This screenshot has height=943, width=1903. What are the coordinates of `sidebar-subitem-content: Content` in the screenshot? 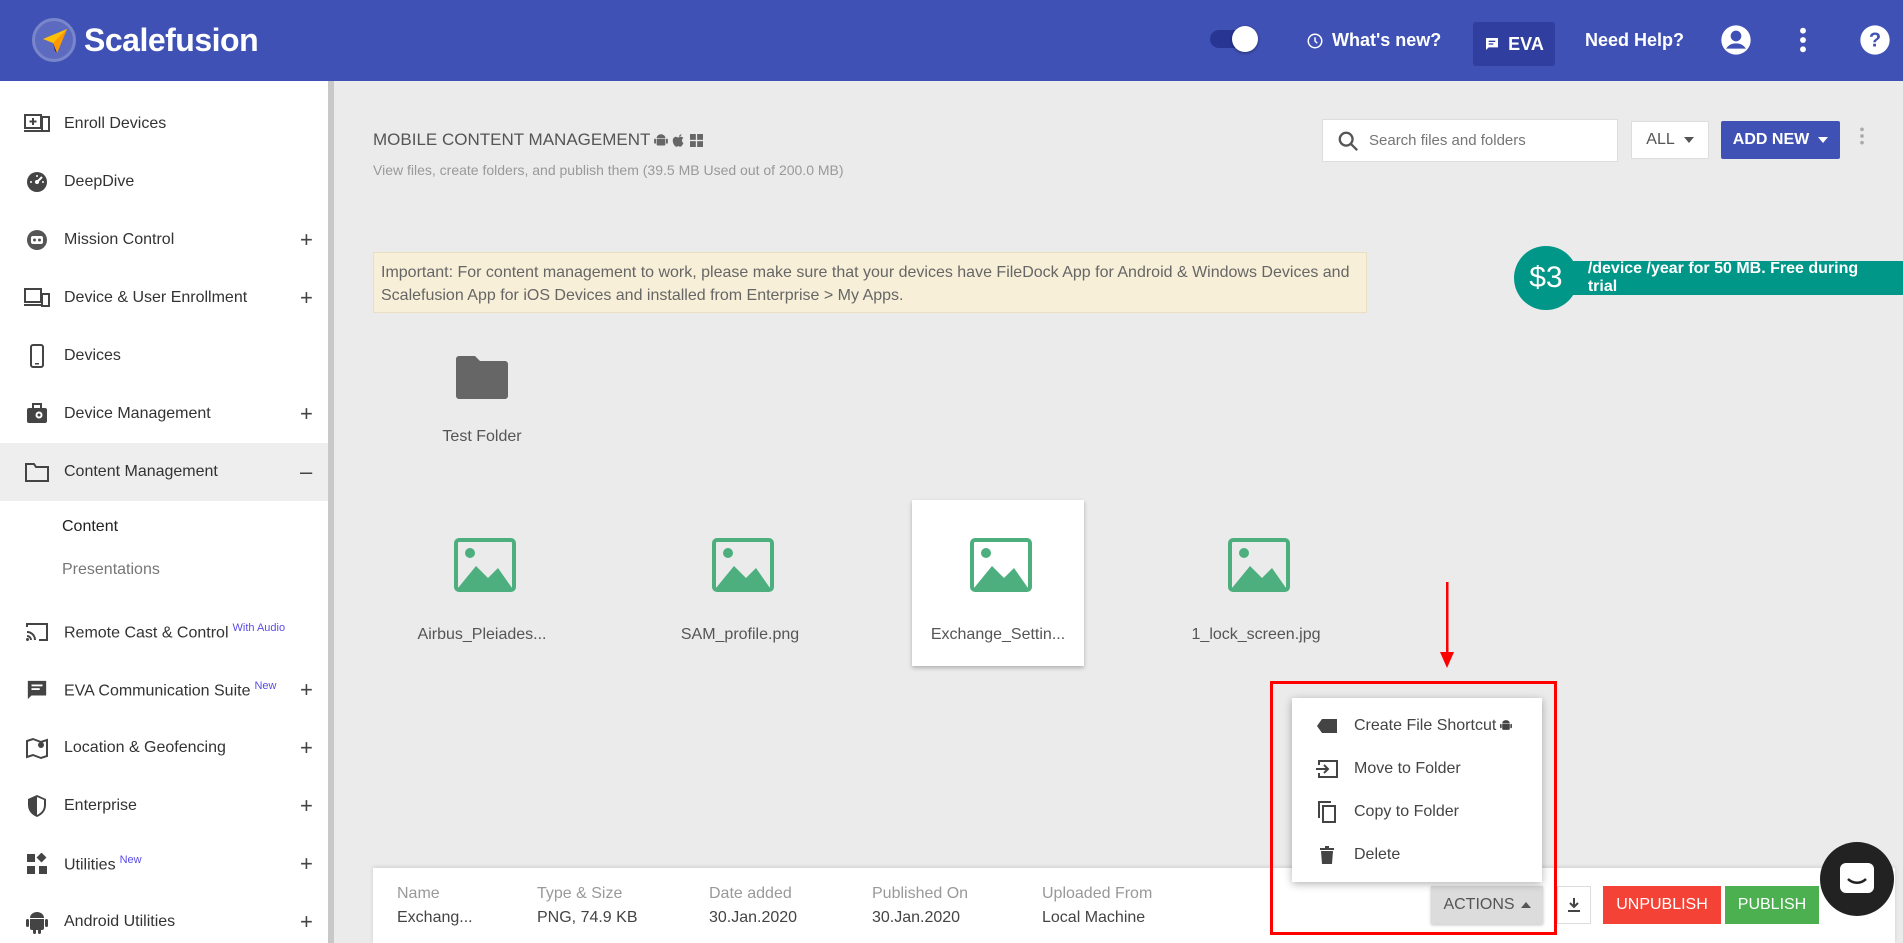 It's located at (90, 527).